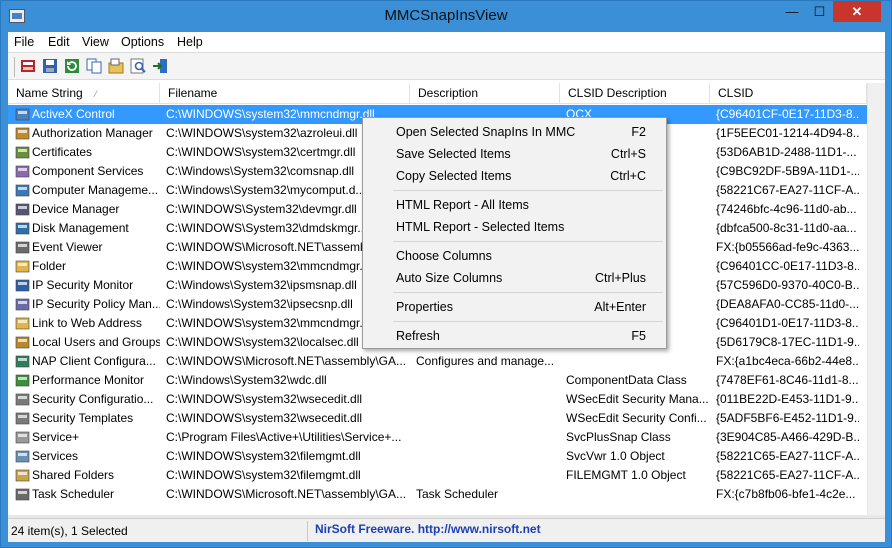  Describe the element at coordinates (876, 299) in the screenshot. I see `vertical-scrollbar` at that location.